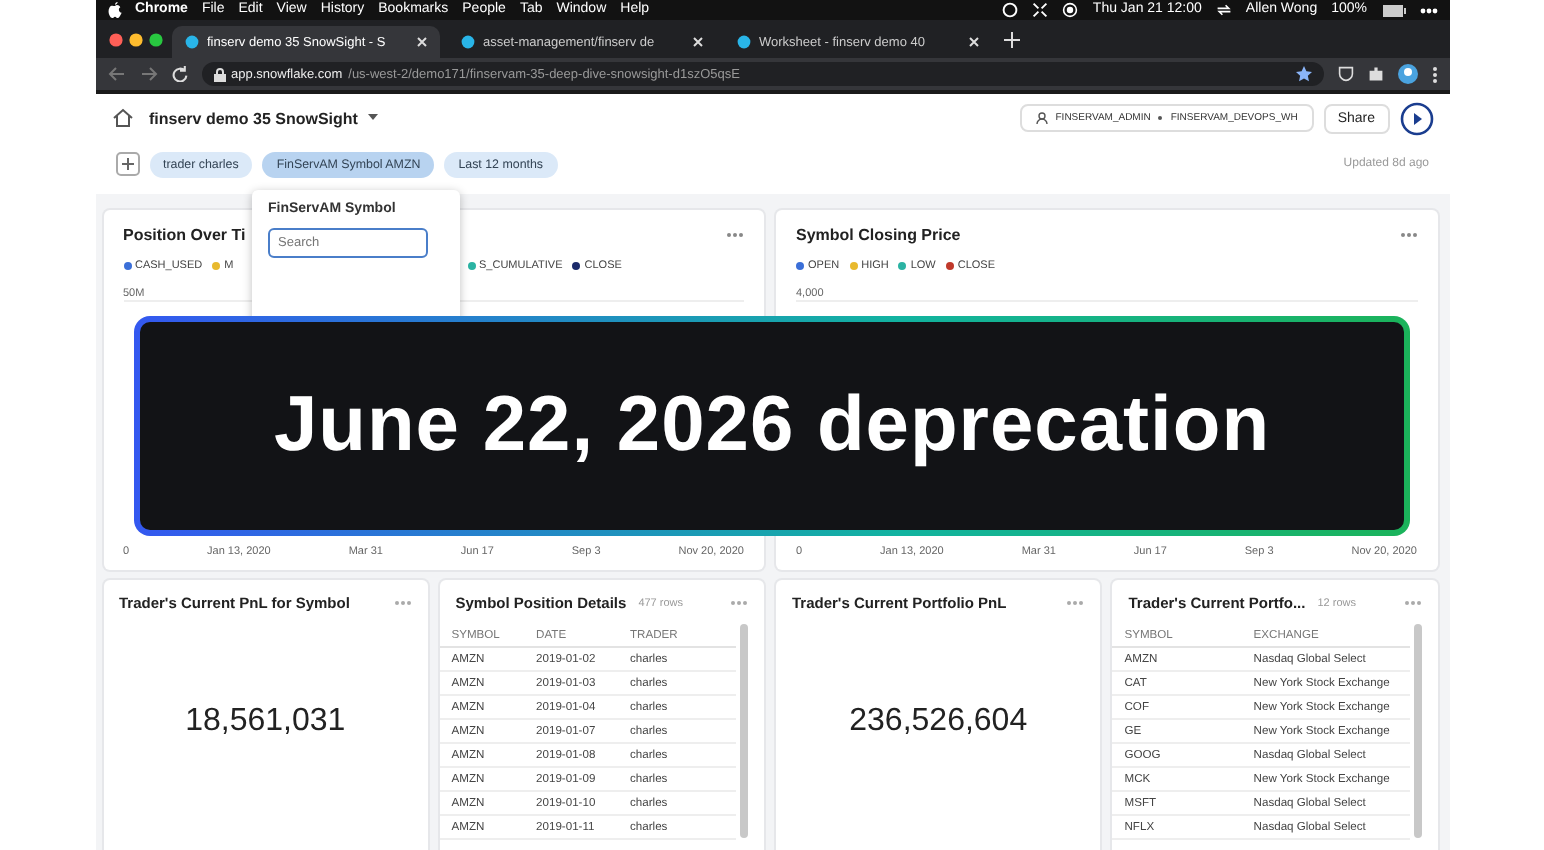 The image size is (1544, 850). What do you see at coordinates (148, 74) in the screenshot?
I see `forward-icon` at bounding box center [148, 74].